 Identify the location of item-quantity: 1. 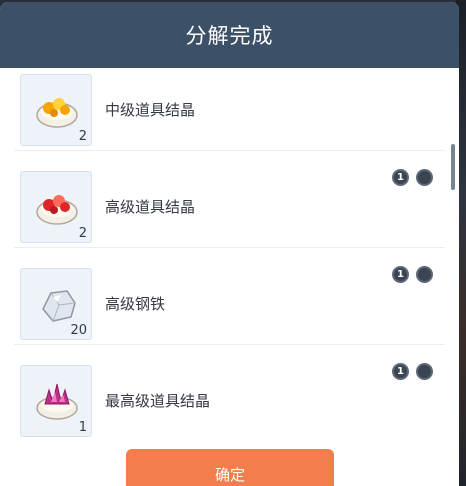
(82, 427).